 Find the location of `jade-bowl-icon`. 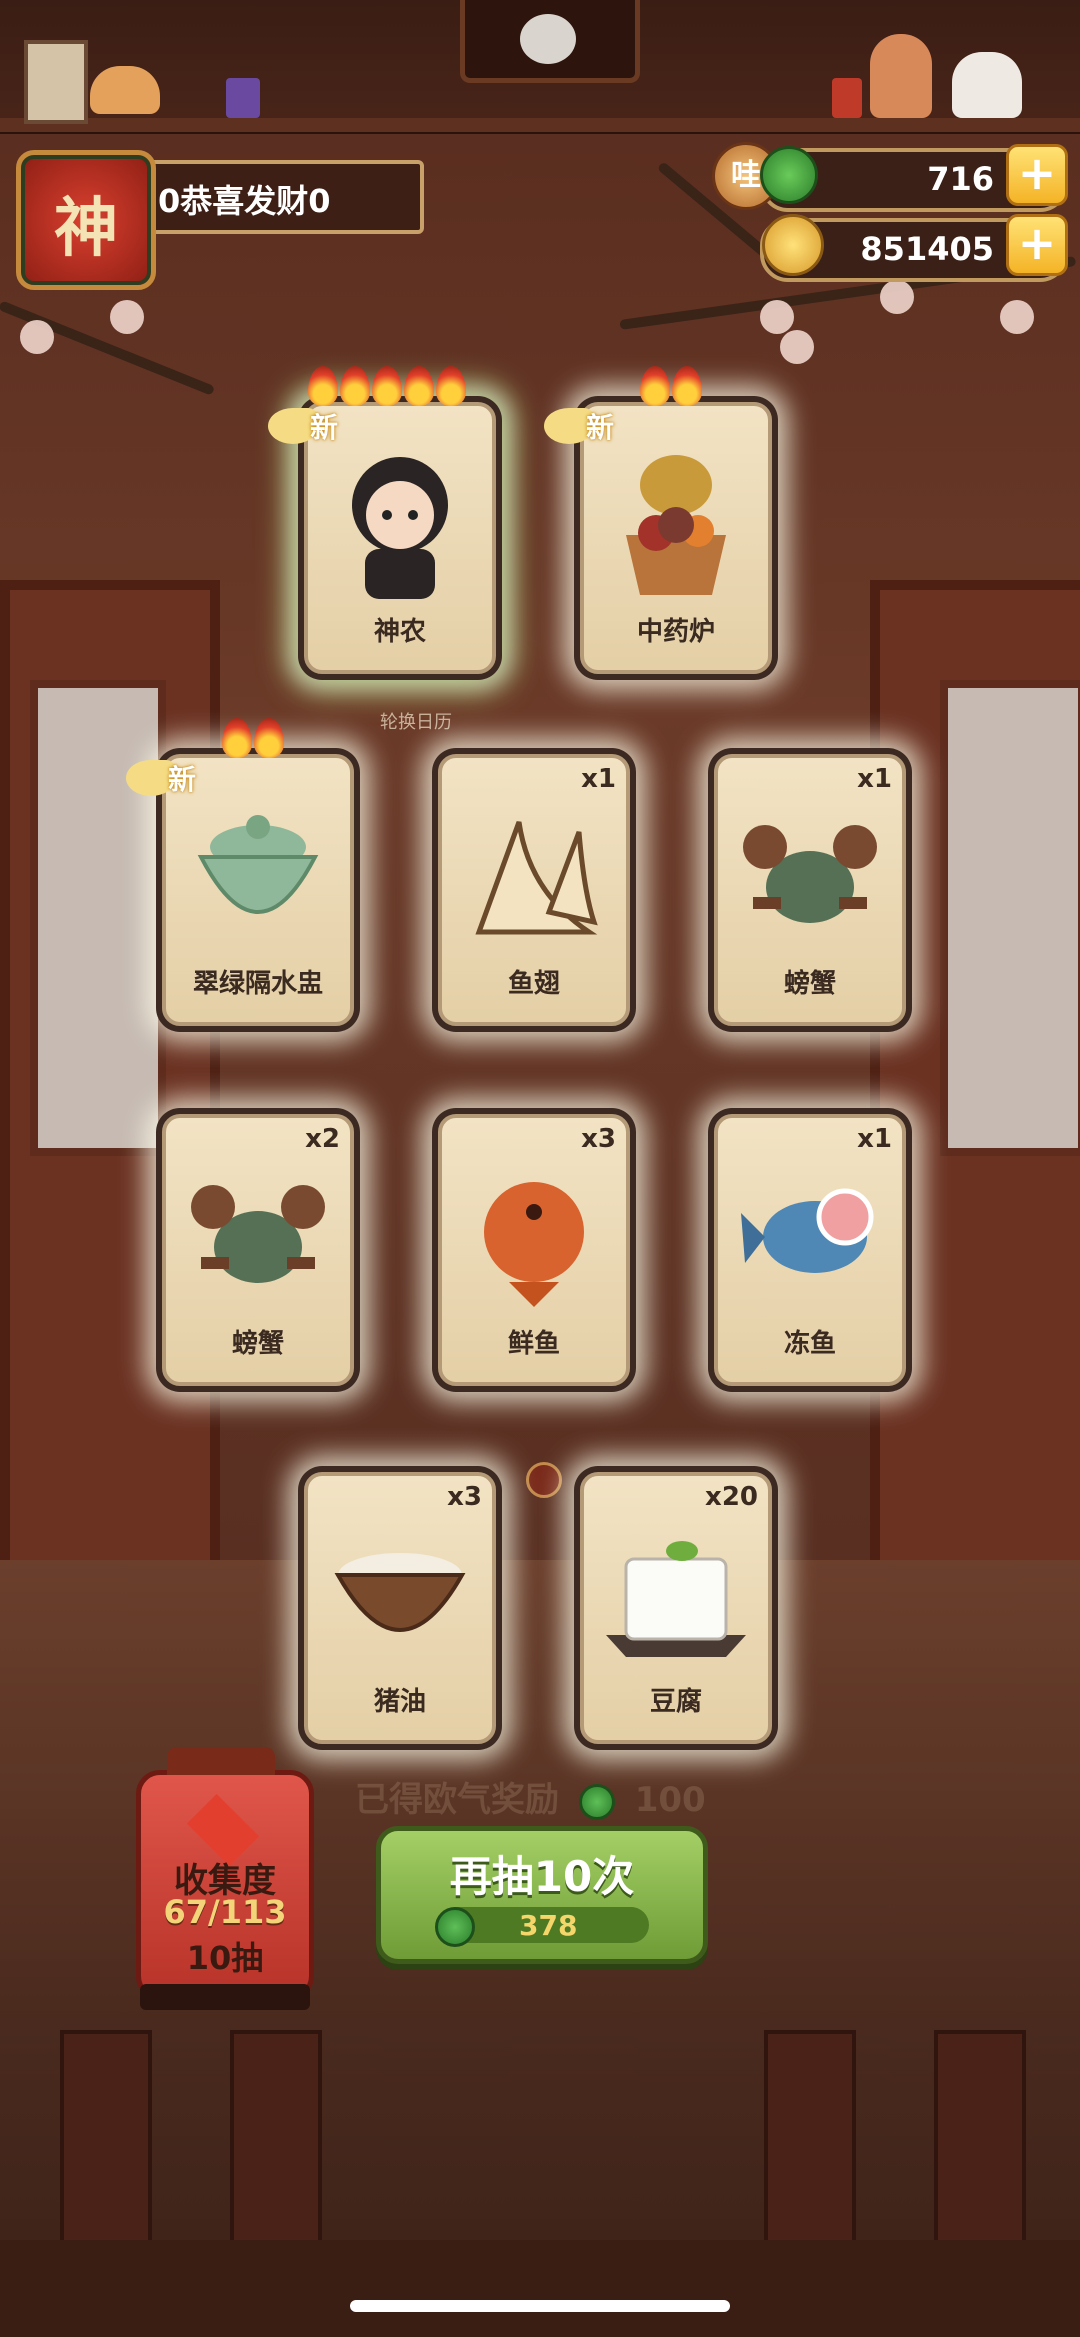

jade-bowl-icon is located at coordinates (258, 879).